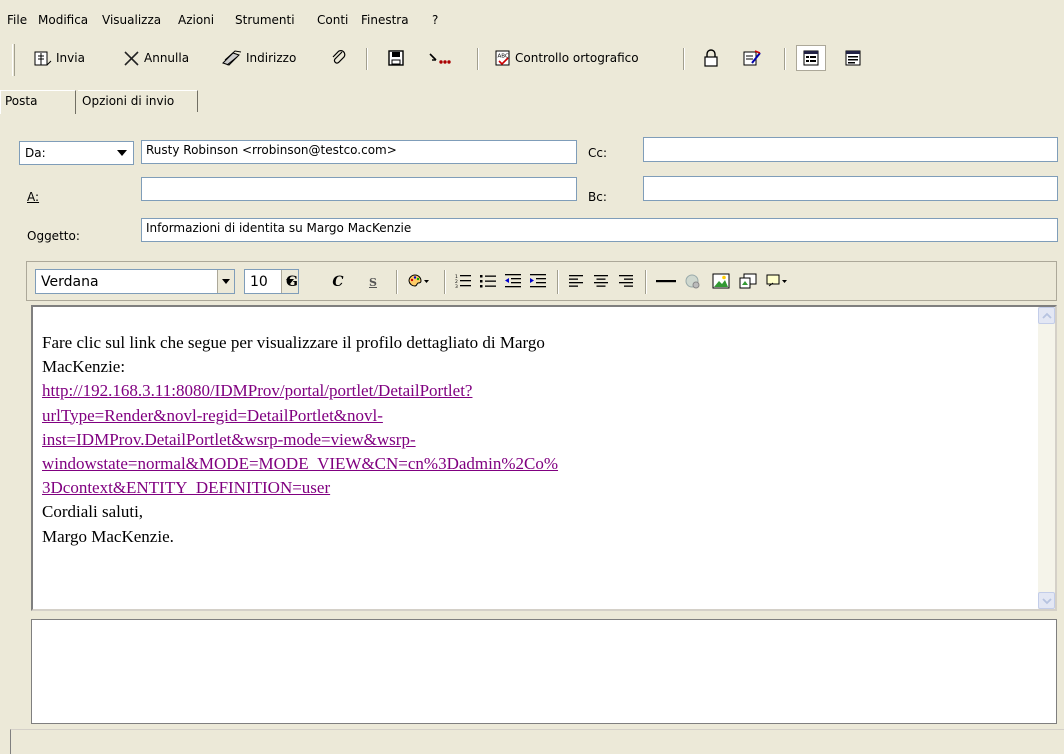  I want to click on menu-conti: Conti, so click(332, 20).